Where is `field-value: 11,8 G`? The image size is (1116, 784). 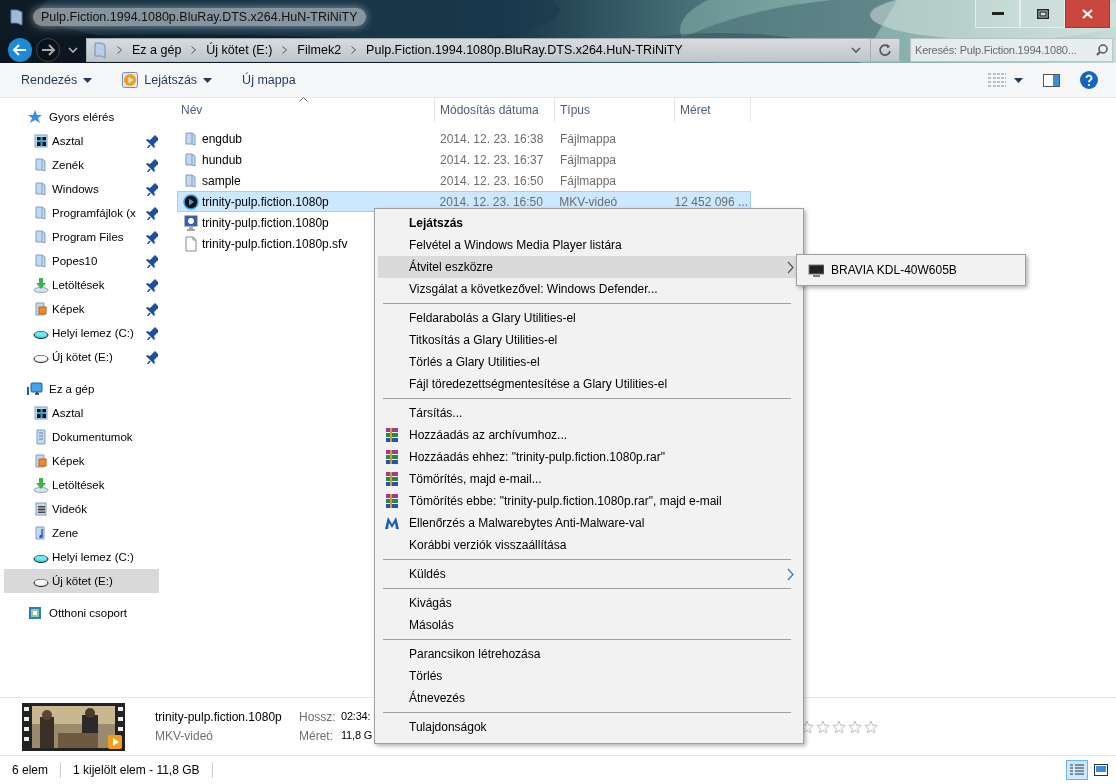 field-value: 11,8 G is located at coordinates (356, 736).